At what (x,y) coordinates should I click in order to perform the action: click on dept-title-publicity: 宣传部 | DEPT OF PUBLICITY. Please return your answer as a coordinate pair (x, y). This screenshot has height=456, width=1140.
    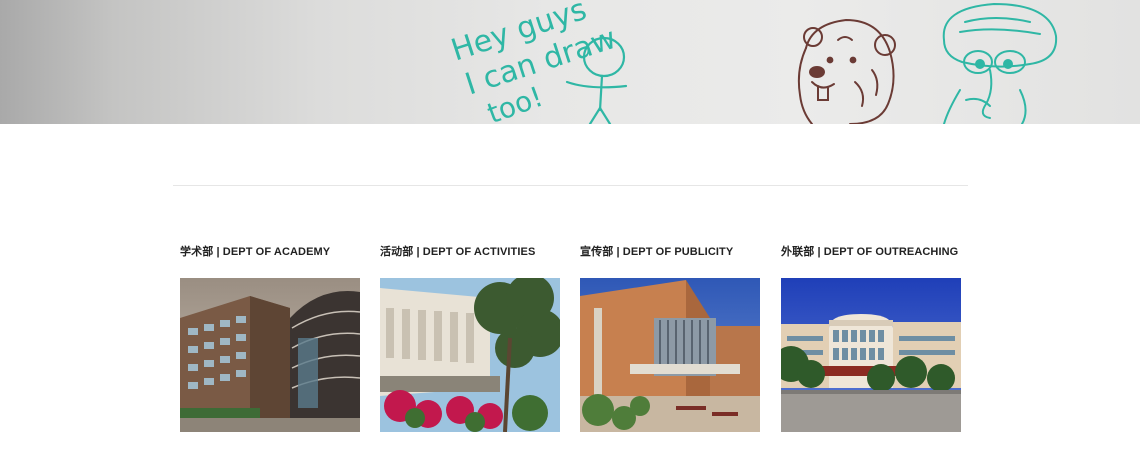
    Looking at the image, I should click on (670, 252).